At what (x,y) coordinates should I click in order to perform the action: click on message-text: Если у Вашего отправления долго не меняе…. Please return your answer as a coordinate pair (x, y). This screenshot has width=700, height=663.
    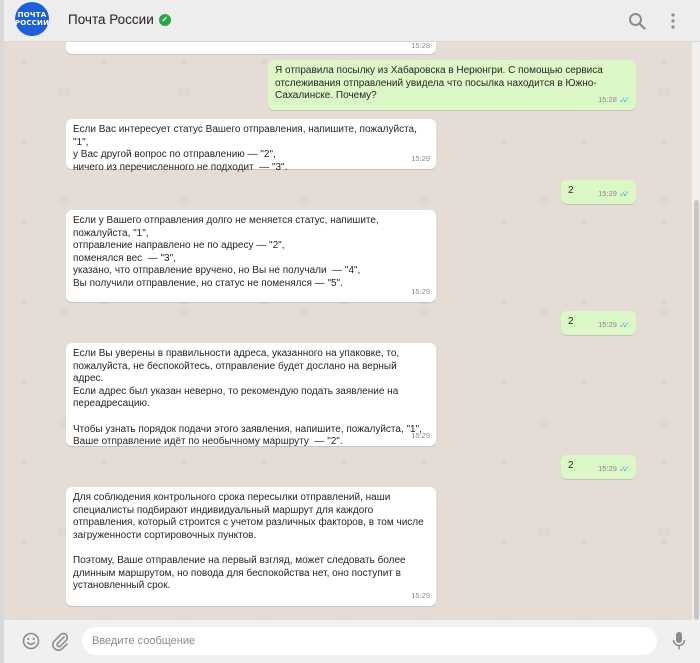
    Looking at the image, I should click on (226, 252).